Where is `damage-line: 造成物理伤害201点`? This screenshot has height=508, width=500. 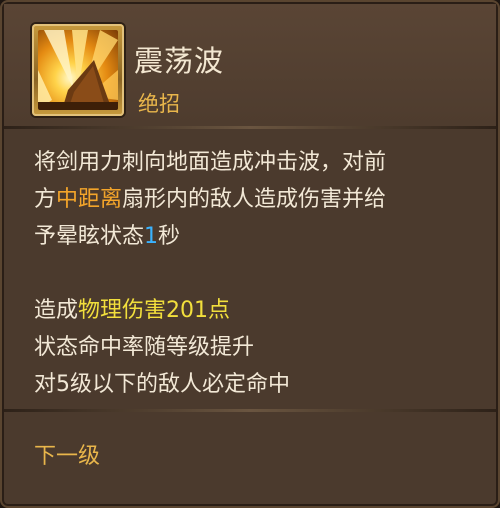 damage-line: 造成物理伤害201点 is located at coordinates (254, 310).